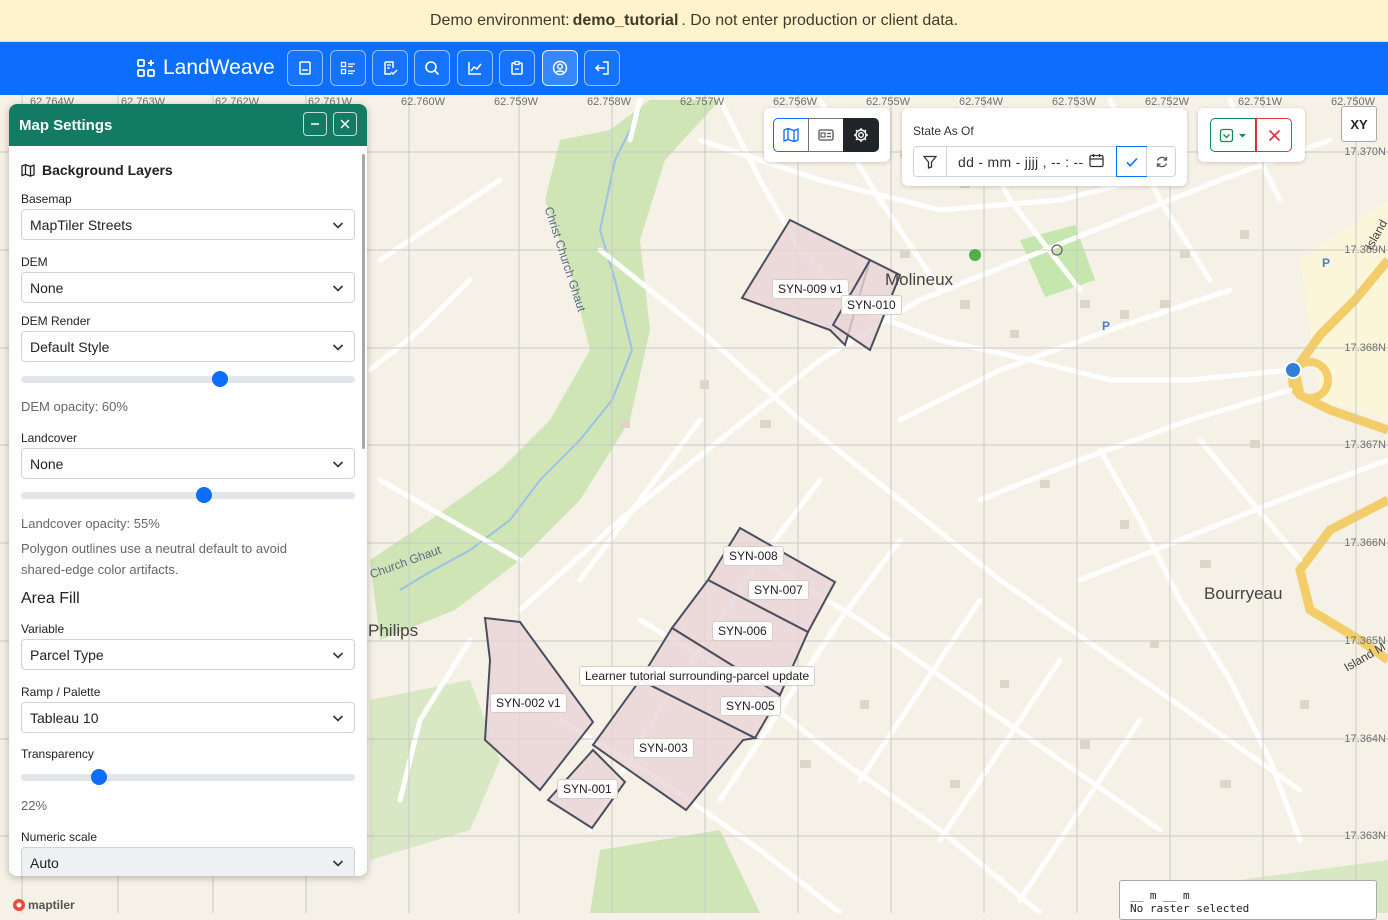 This screenshot has height=920, width=1388. Describe the element at coordinates (188, 346) in the screenshot. I see `dem-render-select: Default Style` at that location.